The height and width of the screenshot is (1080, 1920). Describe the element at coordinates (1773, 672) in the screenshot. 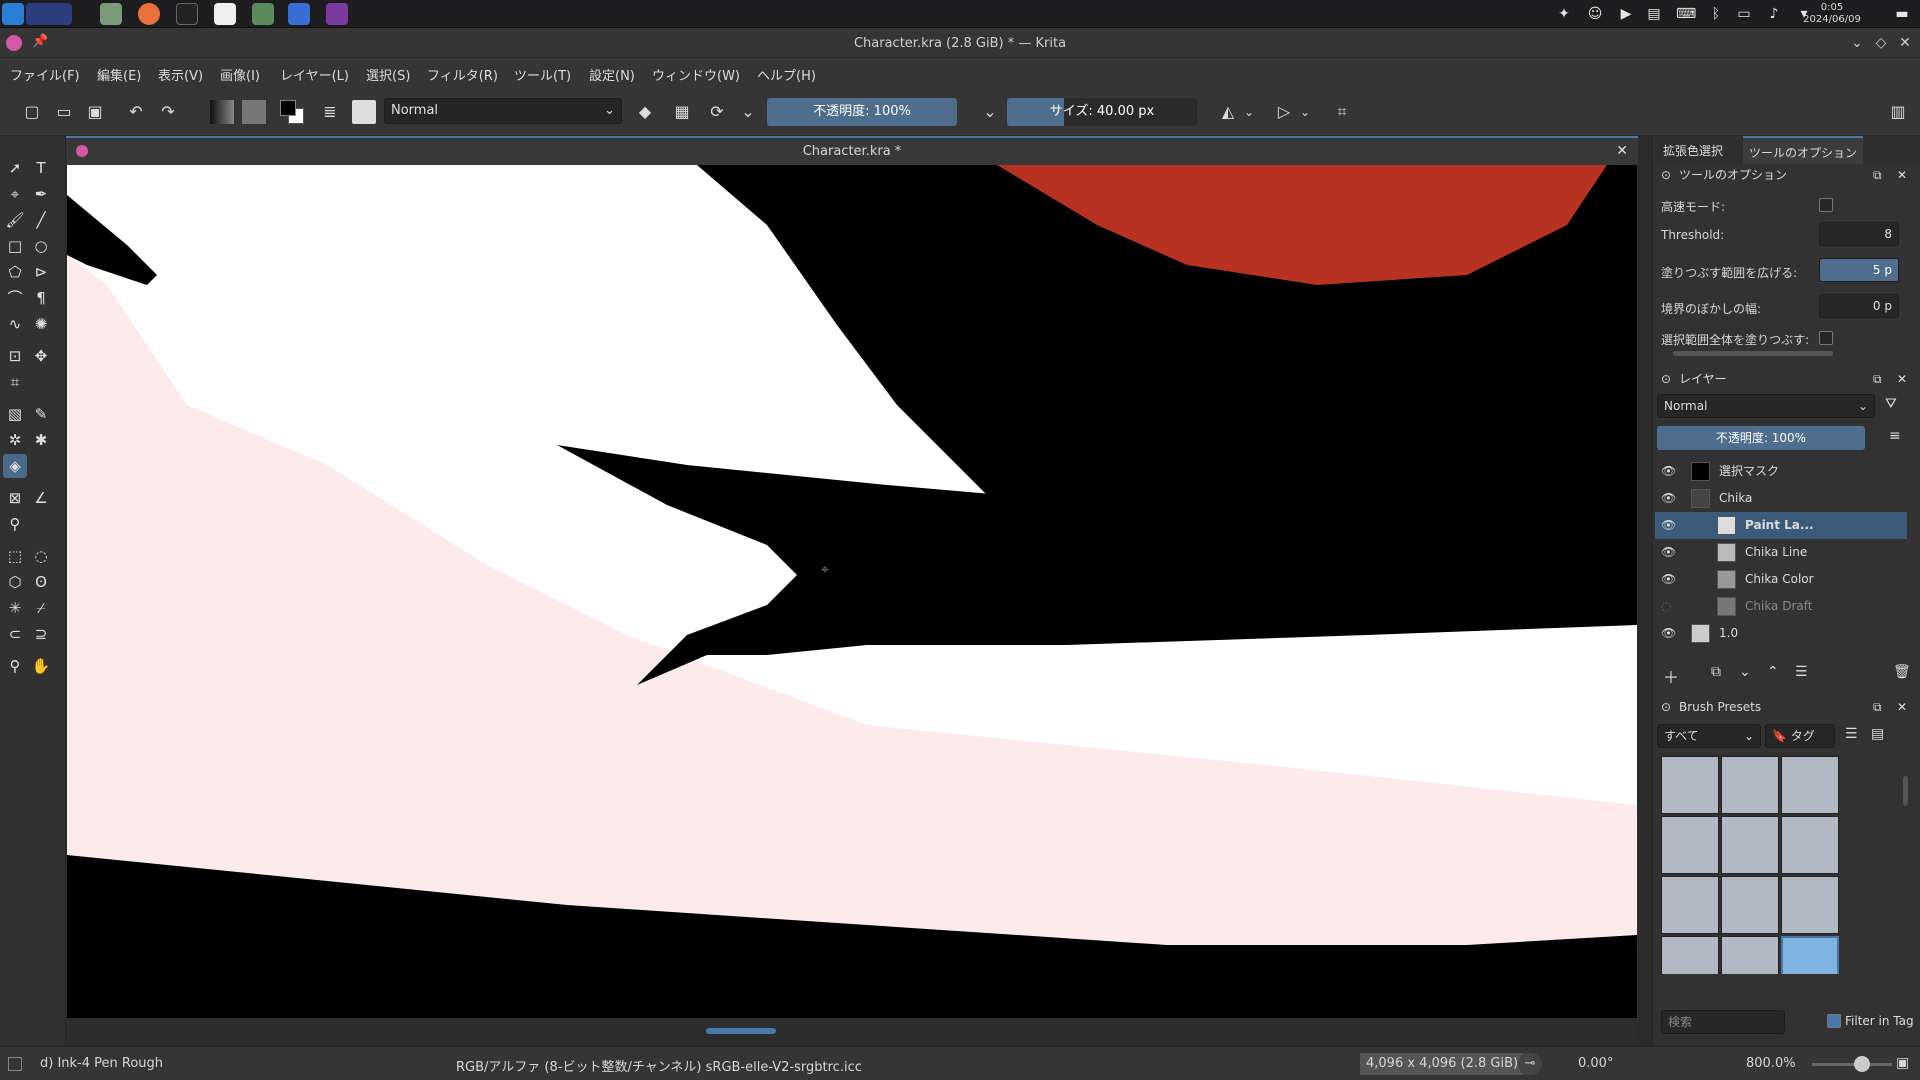

I see `move-up-icon: ⌃` at that location.